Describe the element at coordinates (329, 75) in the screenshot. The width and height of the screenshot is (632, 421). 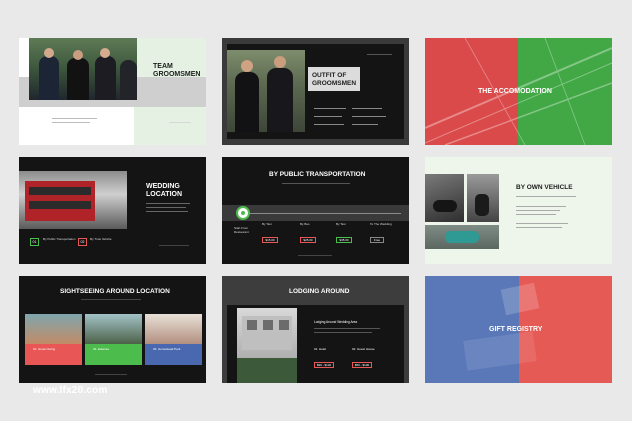
I see `slide-title-line1: OUTFIT OF` at that location.